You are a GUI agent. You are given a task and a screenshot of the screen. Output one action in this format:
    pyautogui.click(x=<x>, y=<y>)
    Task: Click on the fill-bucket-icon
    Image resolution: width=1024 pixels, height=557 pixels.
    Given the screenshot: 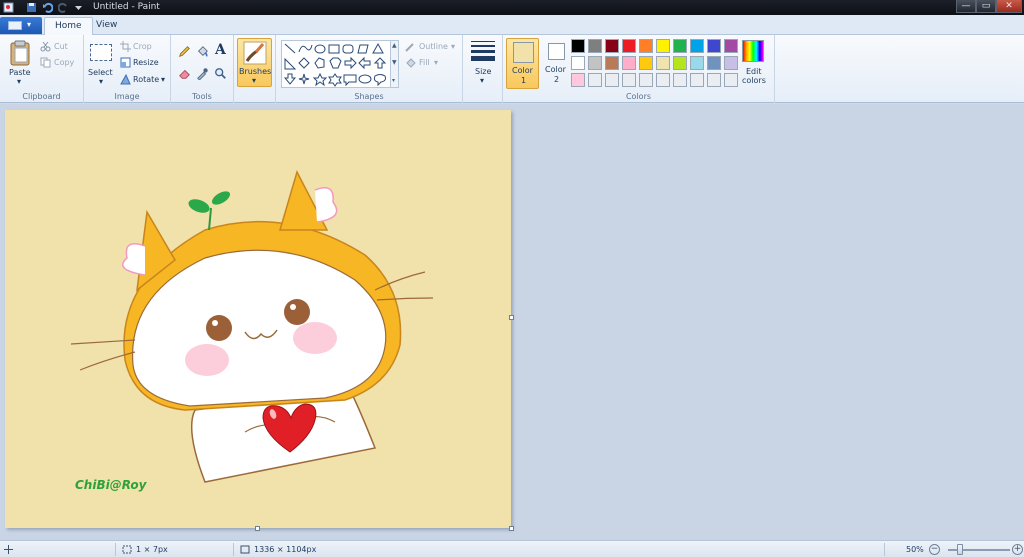 What is the action you would take?
    pyautogui.click(x=202, y=51)
    